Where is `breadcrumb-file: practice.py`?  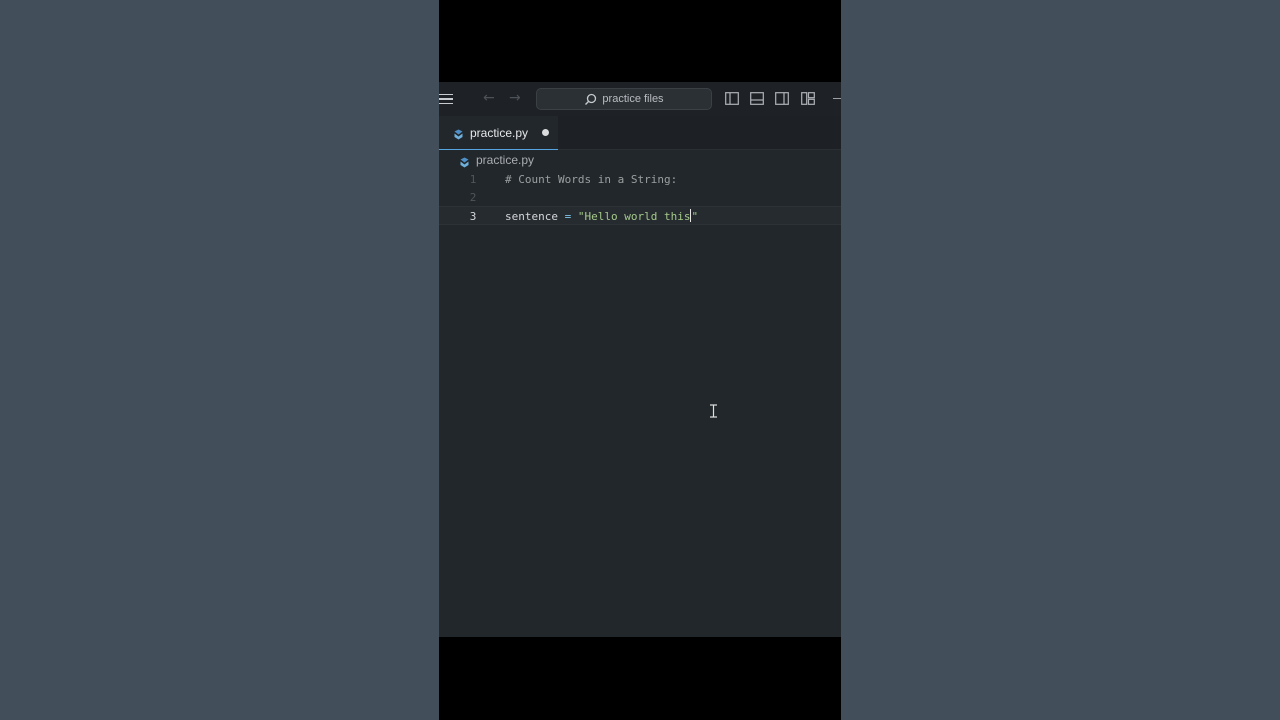 breadcrumb-file: practice.py is located at coordinates (505, 160).